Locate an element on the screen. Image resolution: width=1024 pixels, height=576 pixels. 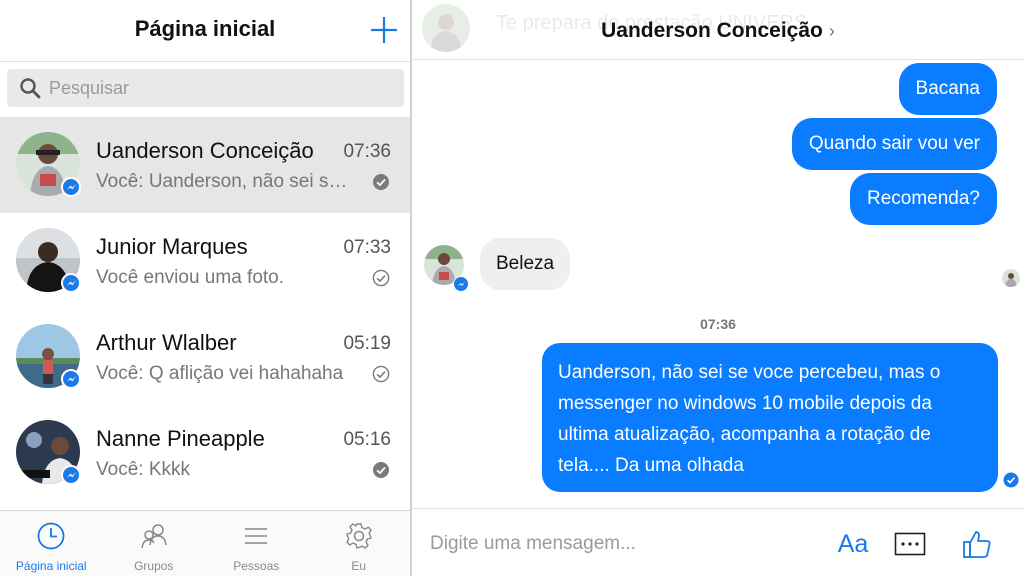
message-bubble-outgoing: Bacana is located at coordinates (947, 89).